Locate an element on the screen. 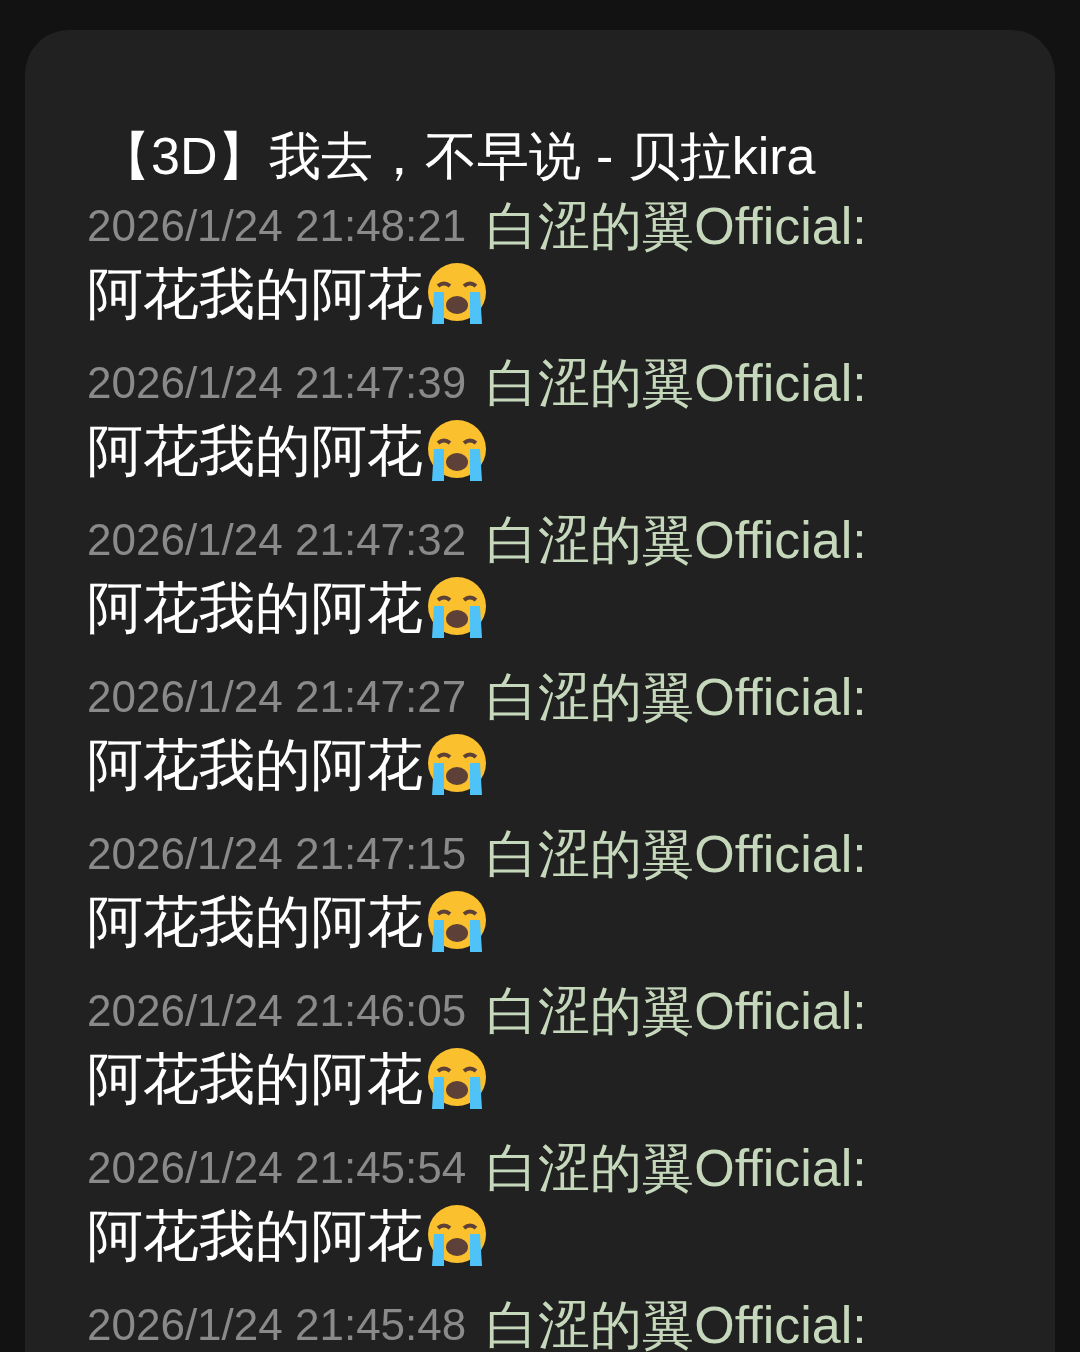  message-time: 2026/1/24 21:47:27 is located at coordinates (277, 697).